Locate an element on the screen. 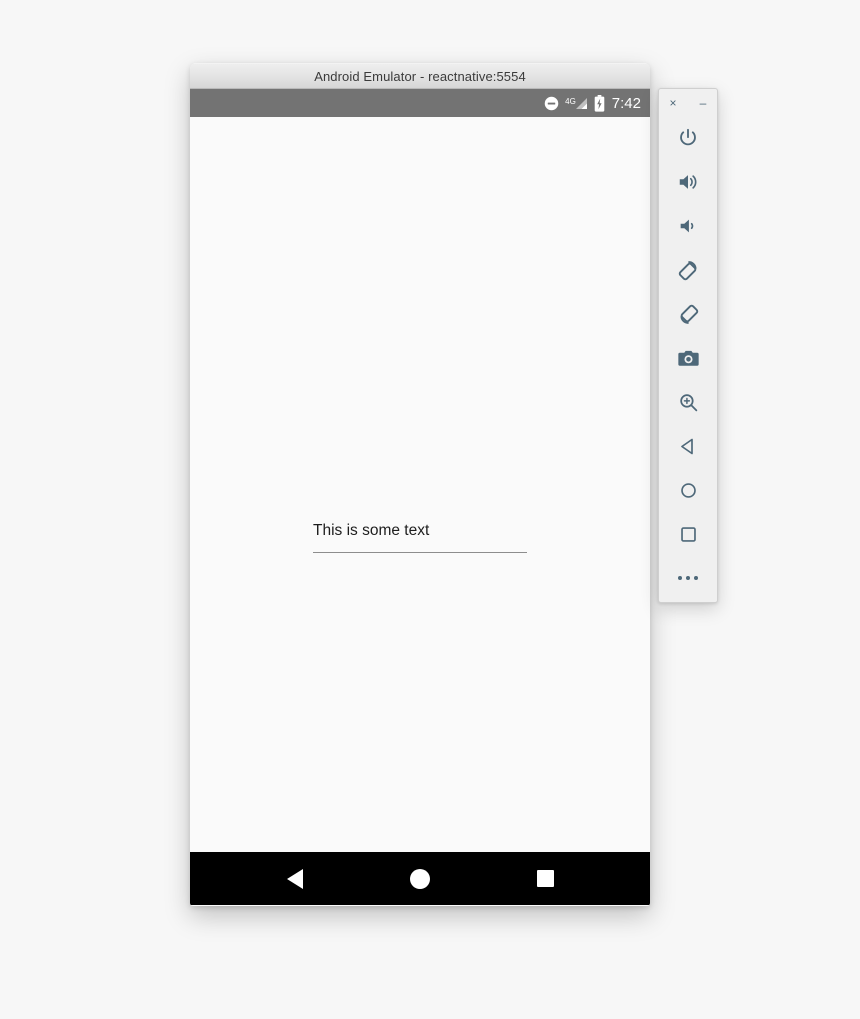 Image resolution: width=860 pixels, height=1019 pixels. status-bar-clock: 7:42 is located at coordinates (626, 103).